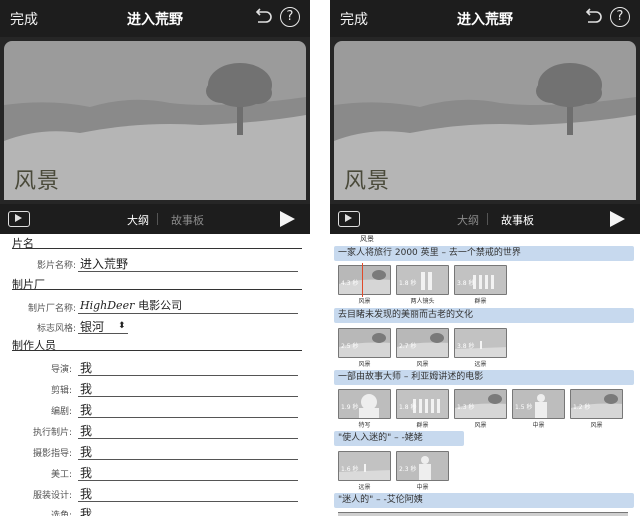  What do you see at coordinates (160, 305) in the screenshot?
I see `studio-suffix-text: 电影公司` at bounding box center [160, 305].